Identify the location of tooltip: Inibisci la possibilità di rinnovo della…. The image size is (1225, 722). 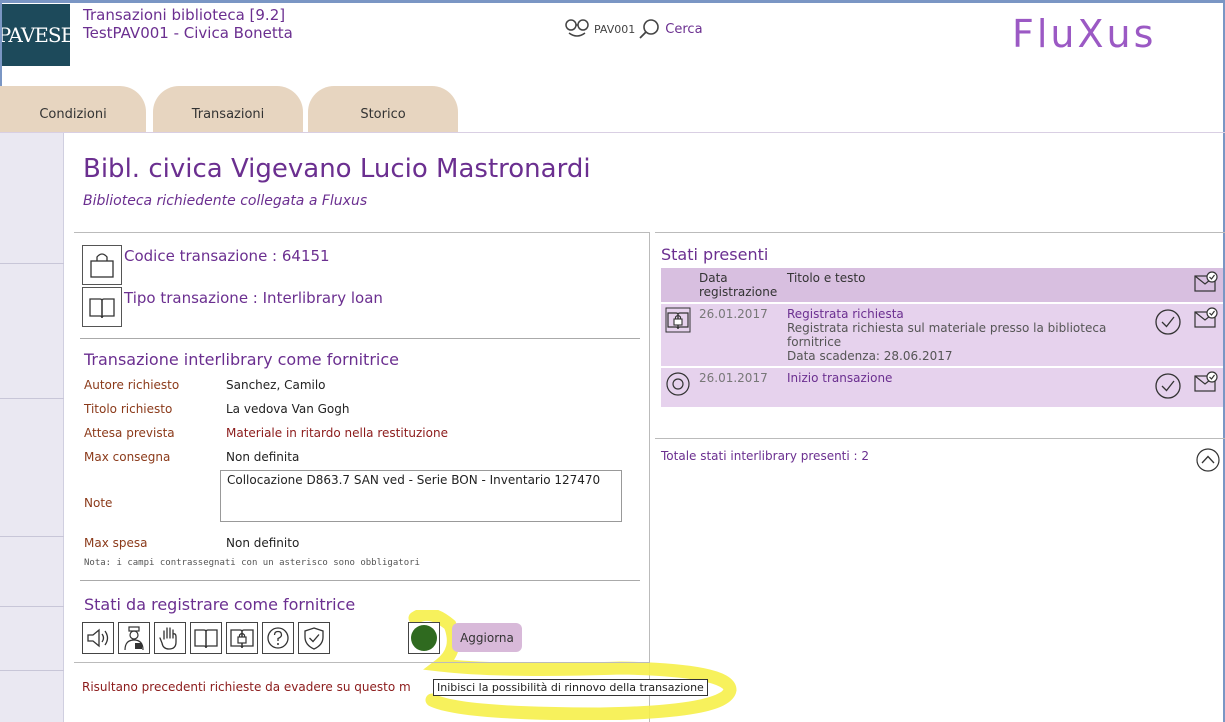
(570, 687).